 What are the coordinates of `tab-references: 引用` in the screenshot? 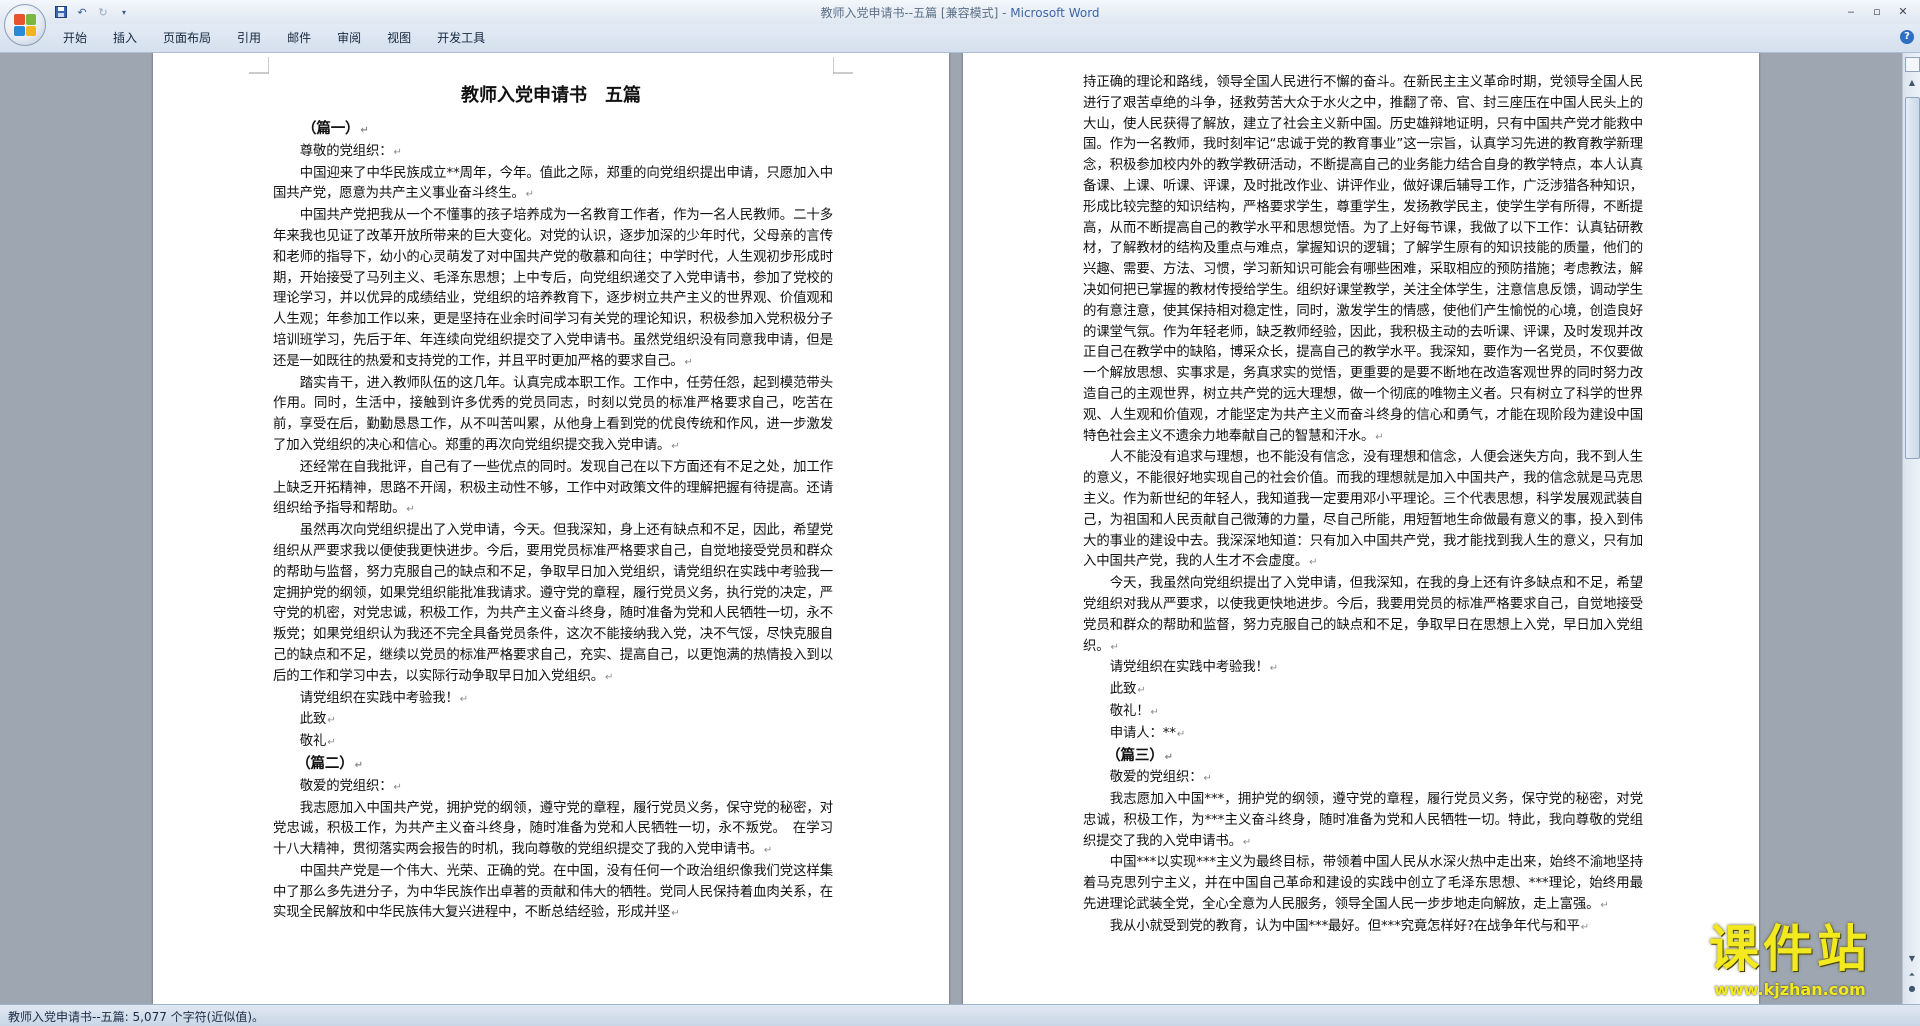 It's located at (249, 38).